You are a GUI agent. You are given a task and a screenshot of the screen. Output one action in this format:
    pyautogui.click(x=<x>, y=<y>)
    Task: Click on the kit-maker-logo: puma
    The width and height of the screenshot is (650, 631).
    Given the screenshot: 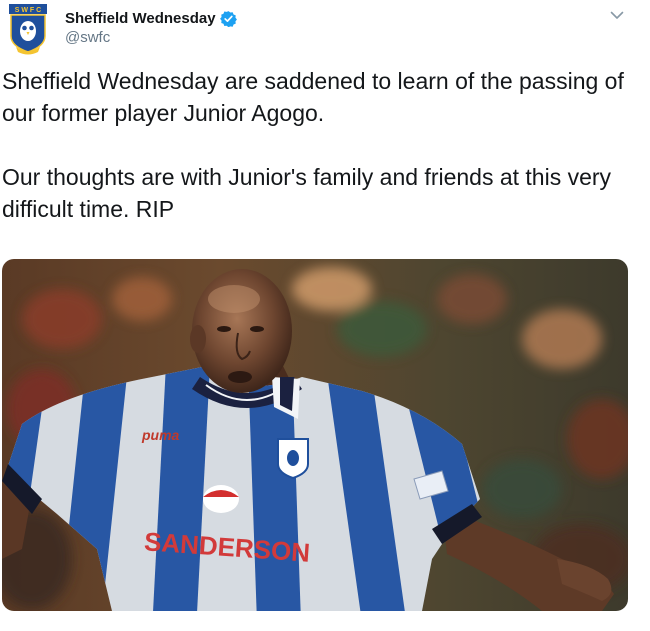 What is the action you would take?
    pyautogui.click(x=160, y=435)
    